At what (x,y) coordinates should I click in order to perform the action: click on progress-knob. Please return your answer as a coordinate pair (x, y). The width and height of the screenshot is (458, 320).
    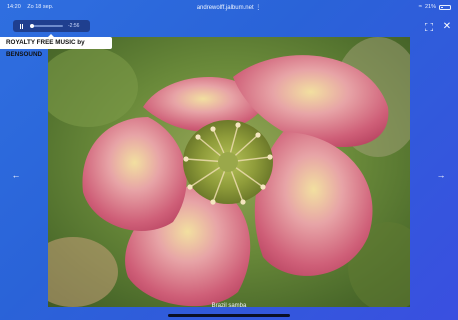
    Looking at the image, I should click on (31, 25).